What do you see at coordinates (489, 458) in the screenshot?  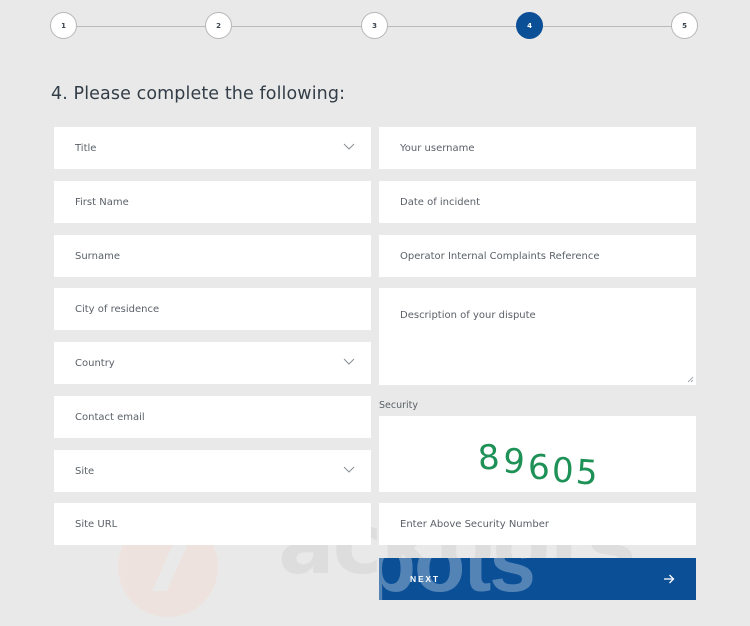 I see `captcha-digit: 8` at bounding box center [489, 458].